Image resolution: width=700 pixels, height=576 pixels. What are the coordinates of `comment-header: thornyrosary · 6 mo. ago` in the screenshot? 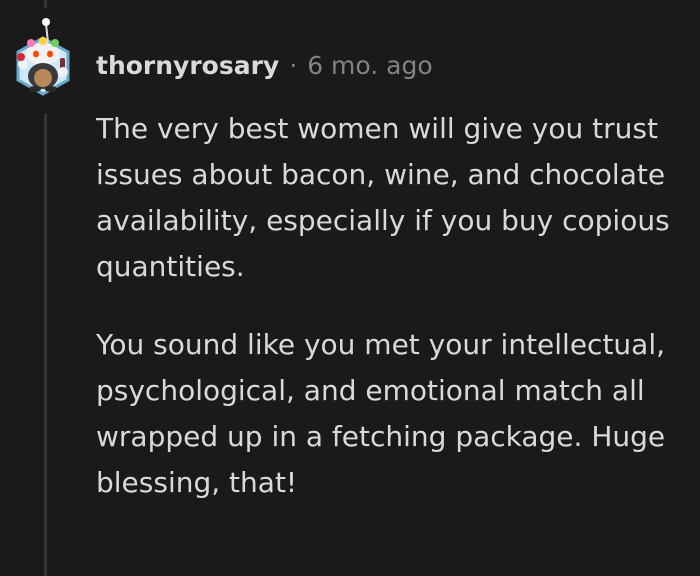 It's located at (264, 66).